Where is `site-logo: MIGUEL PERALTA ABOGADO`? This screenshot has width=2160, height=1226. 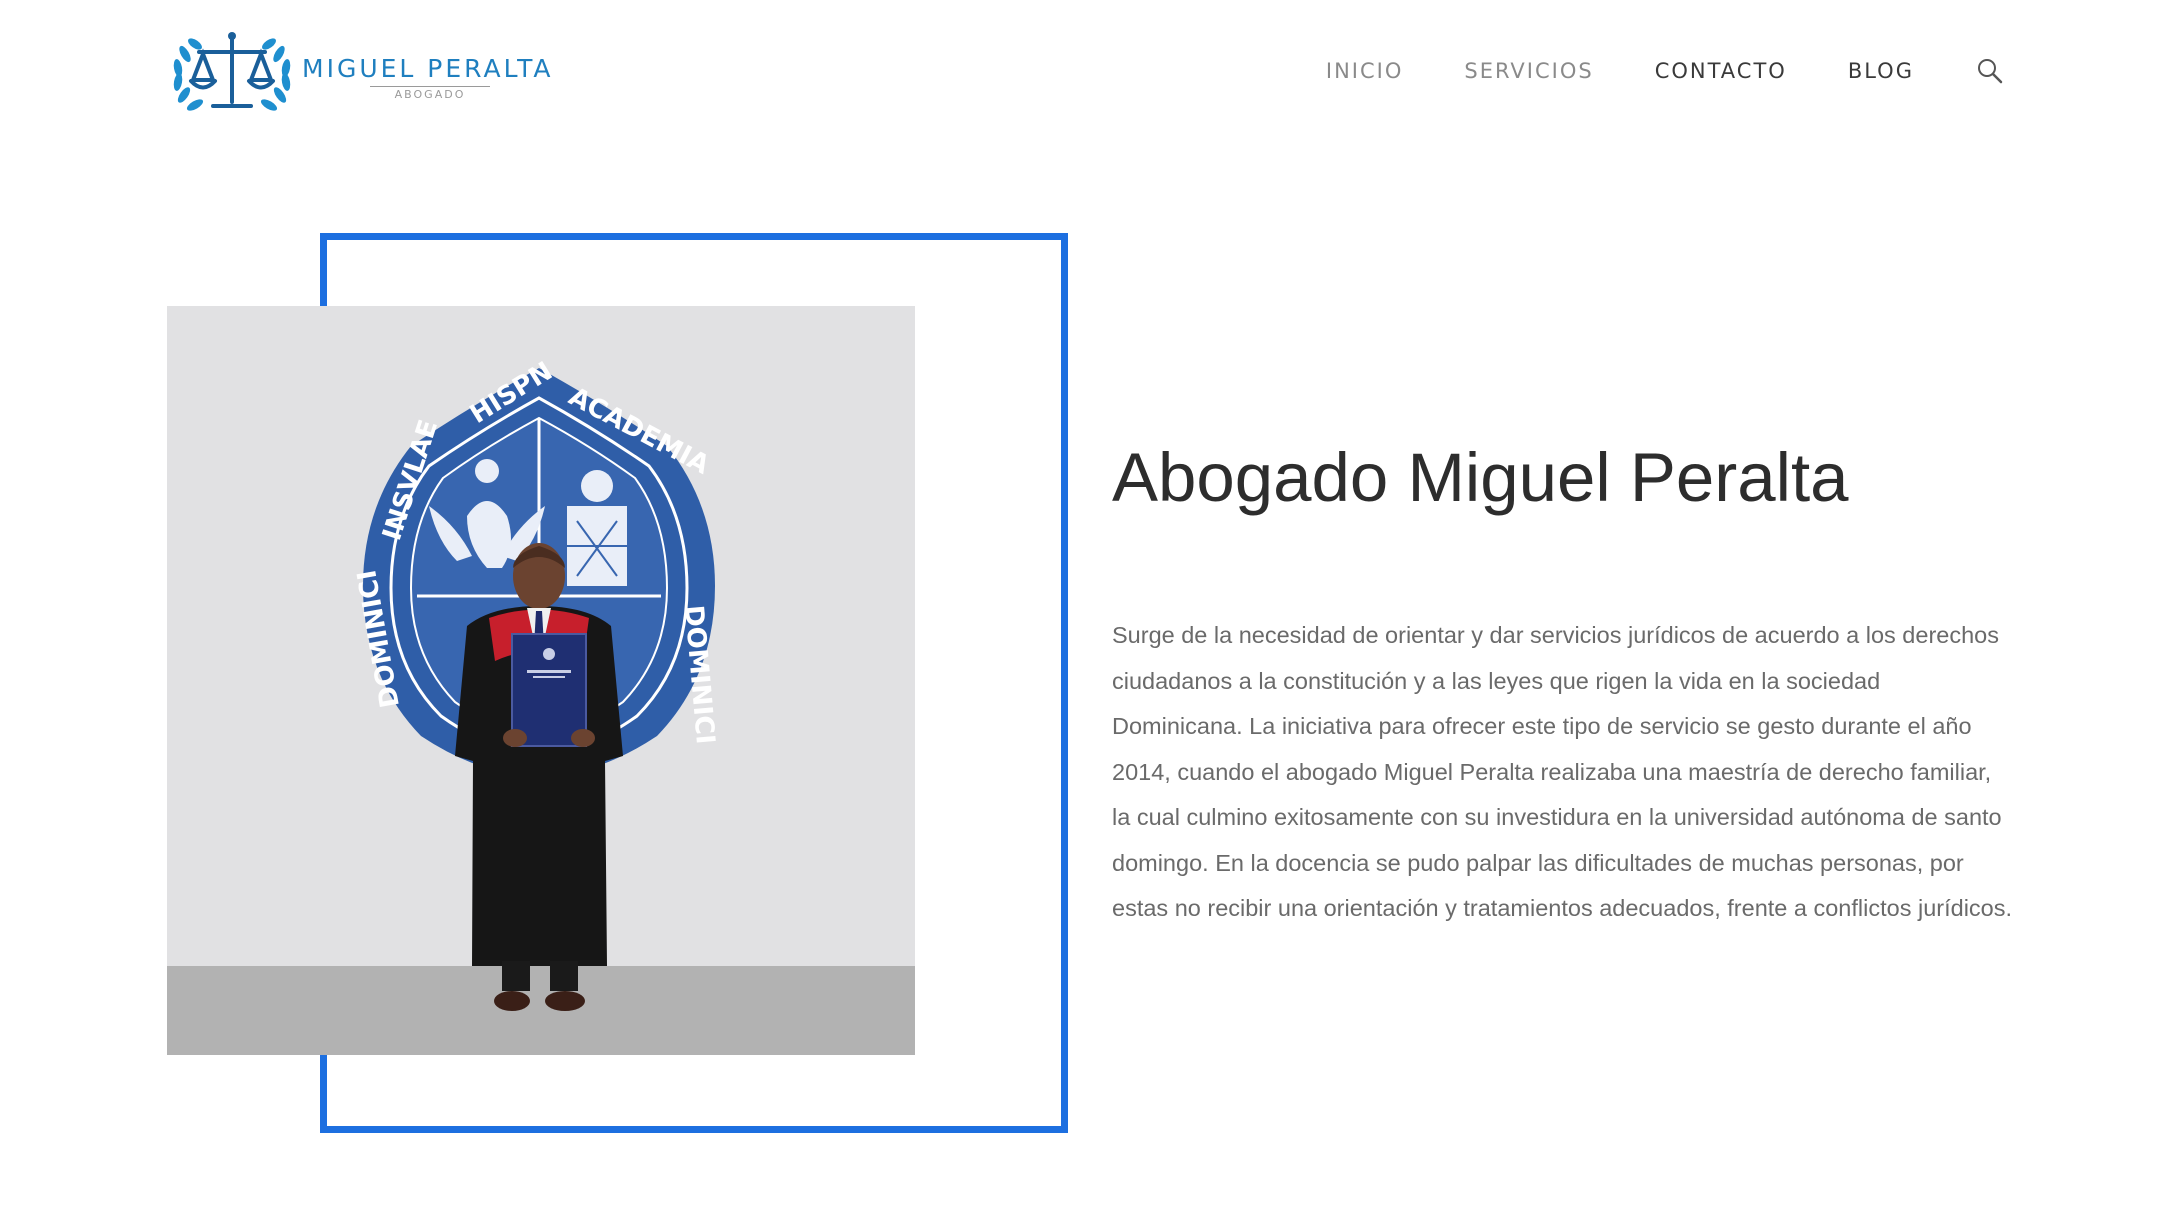
site-logo: MIGUEL PERALTA ABOGADO is located at coordinates (359, 72).